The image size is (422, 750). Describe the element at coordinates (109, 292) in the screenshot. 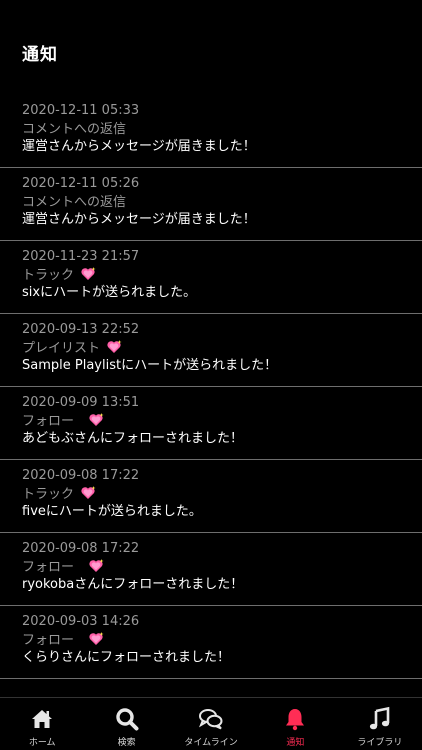

I see `notification-message: sixにハートが送られました。` at that location.